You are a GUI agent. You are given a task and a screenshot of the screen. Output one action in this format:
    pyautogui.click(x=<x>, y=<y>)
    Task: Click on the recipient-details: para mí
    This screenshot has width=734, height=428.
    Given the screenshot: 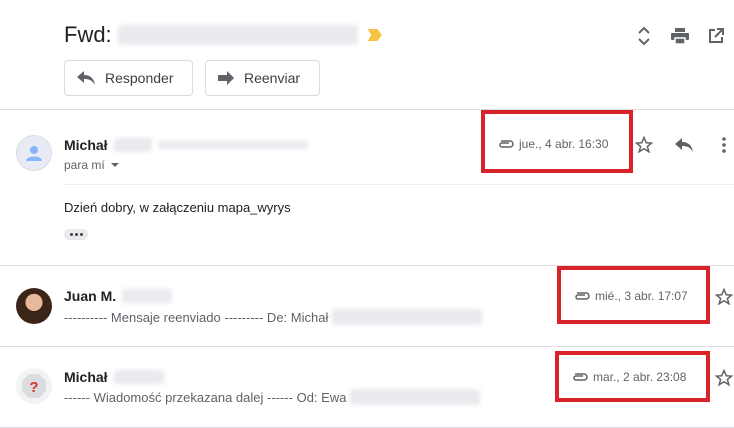 What is the action you would take?
    pyautogui.click(x=92, y=165)
    